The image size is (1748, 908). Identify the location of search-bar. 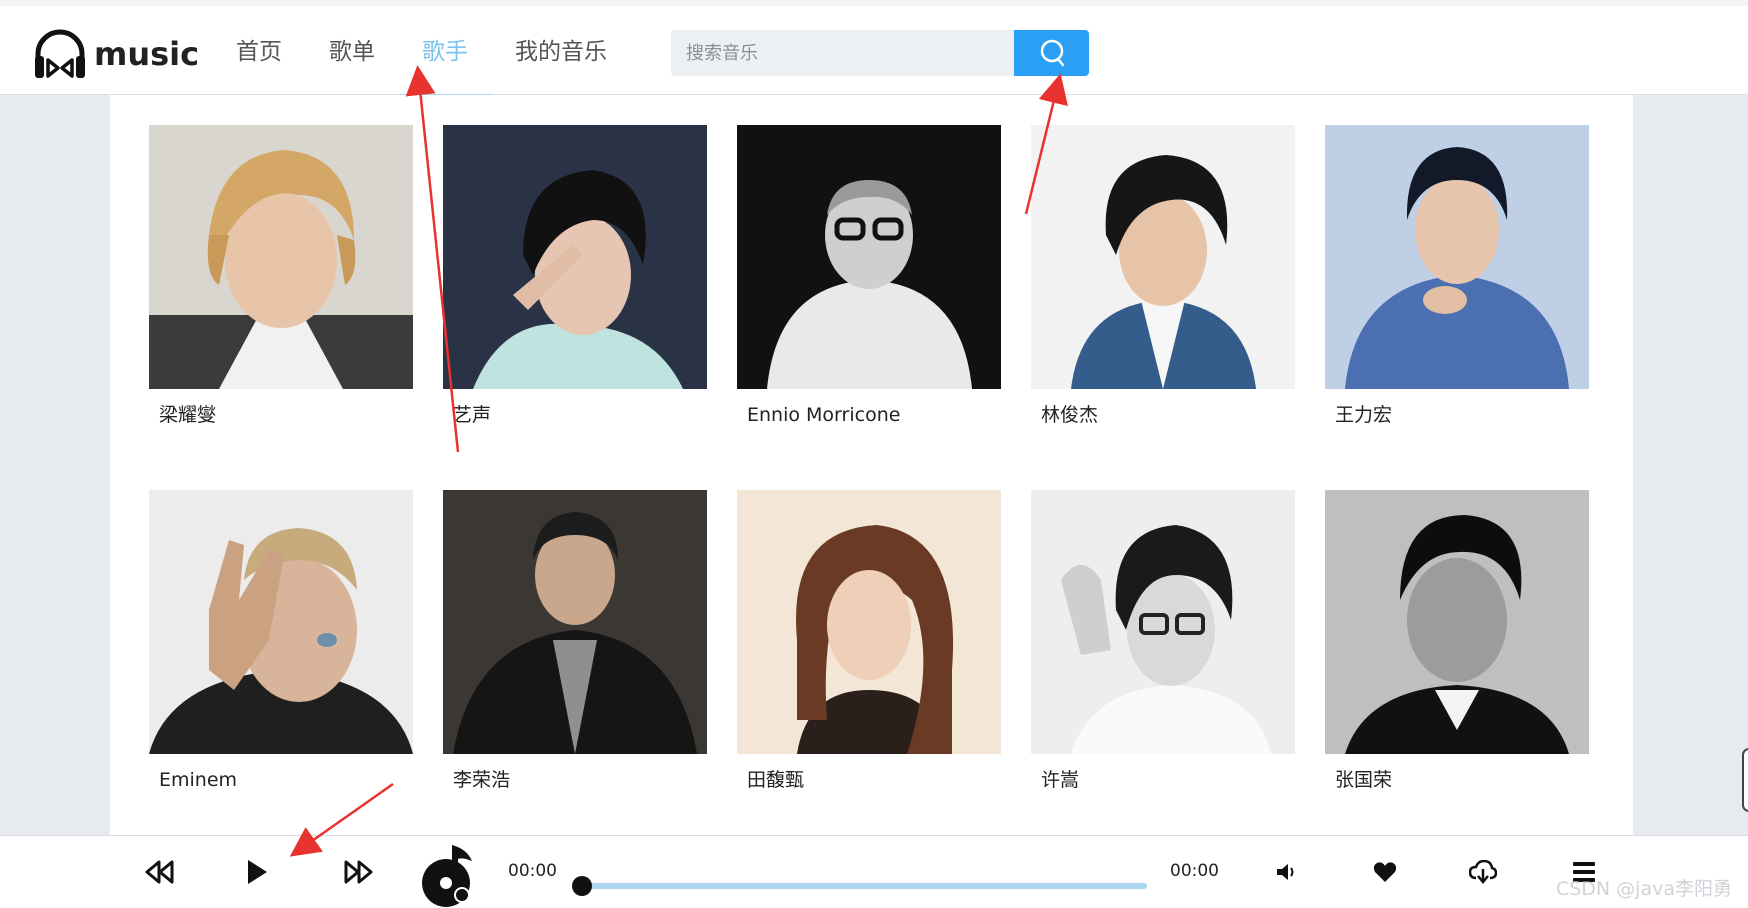
(880, 53).